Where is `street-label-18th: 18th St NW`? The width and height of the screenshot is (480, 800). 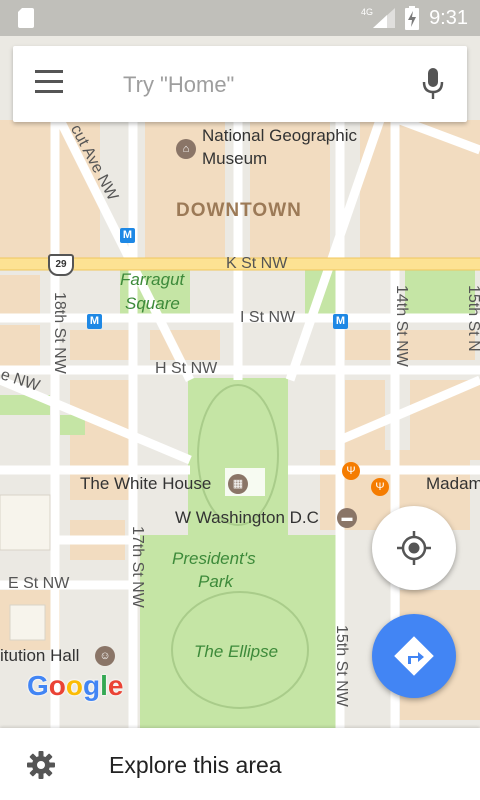
street-label-18th: 18th St NW is located at coordinates (59, 333).